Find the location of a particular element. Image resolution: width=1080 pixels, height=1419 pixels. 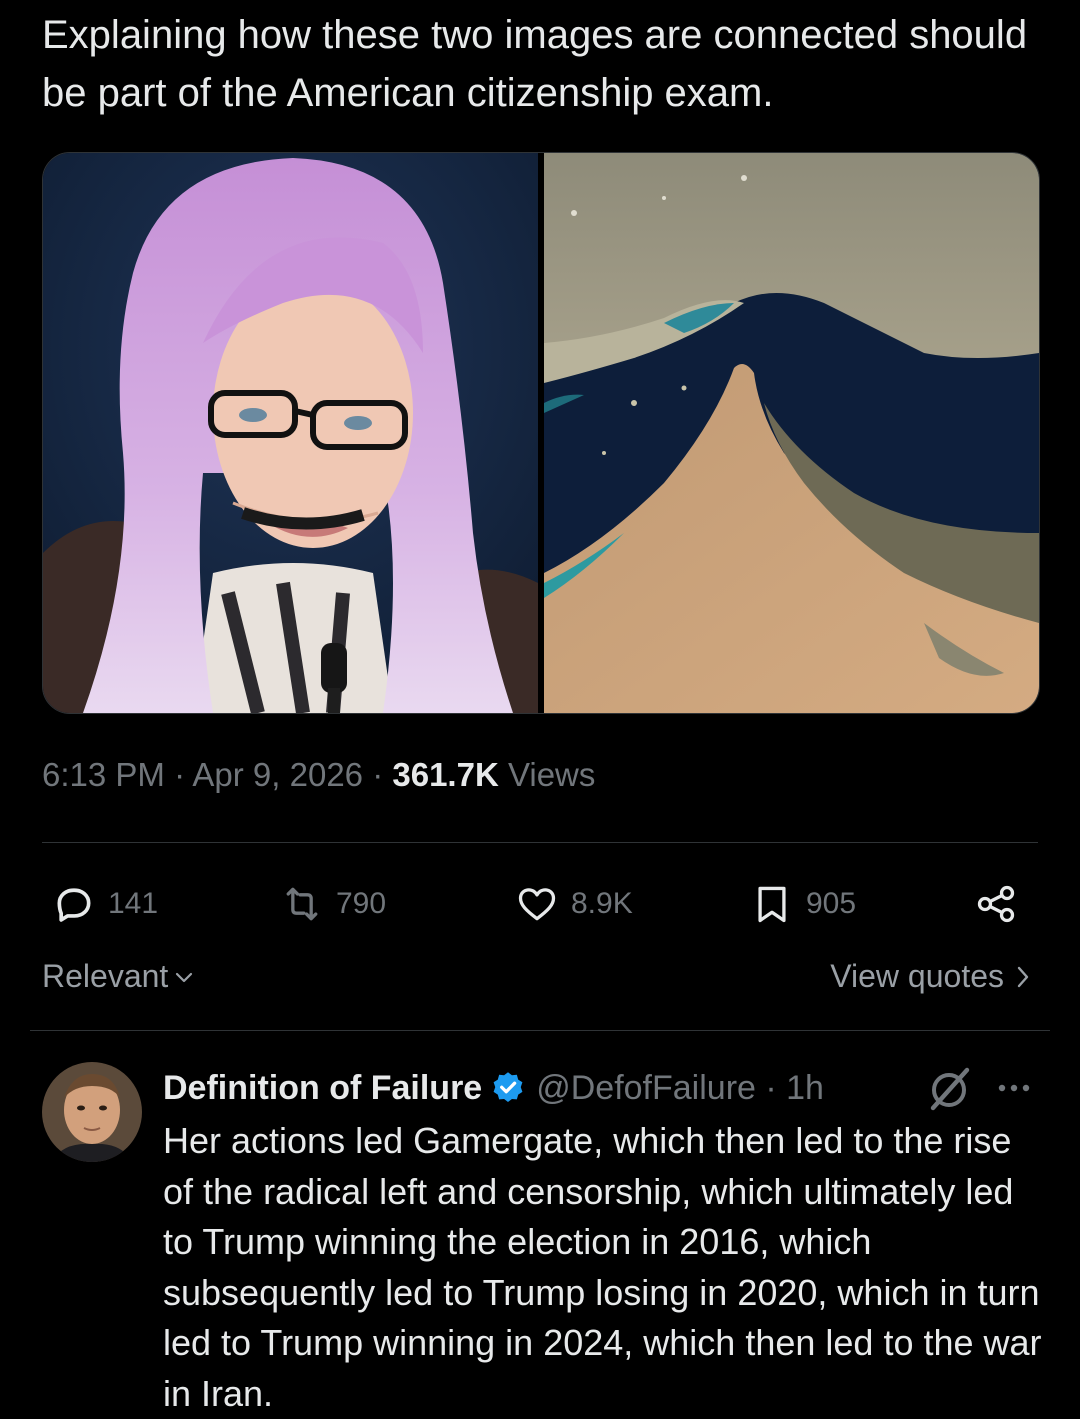

reply-button: 141 is located at coordinates (105, 904).